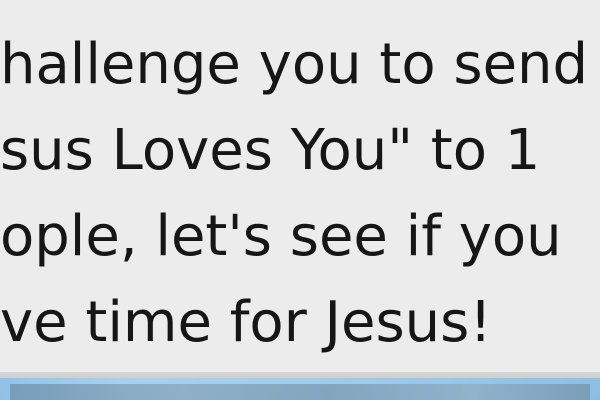 The height and width of the screenshot is (400, 600). What do you see at coordinates (300, 392) in the screenshot?
I see `next-message-preview` at bounding box center [300, 392].